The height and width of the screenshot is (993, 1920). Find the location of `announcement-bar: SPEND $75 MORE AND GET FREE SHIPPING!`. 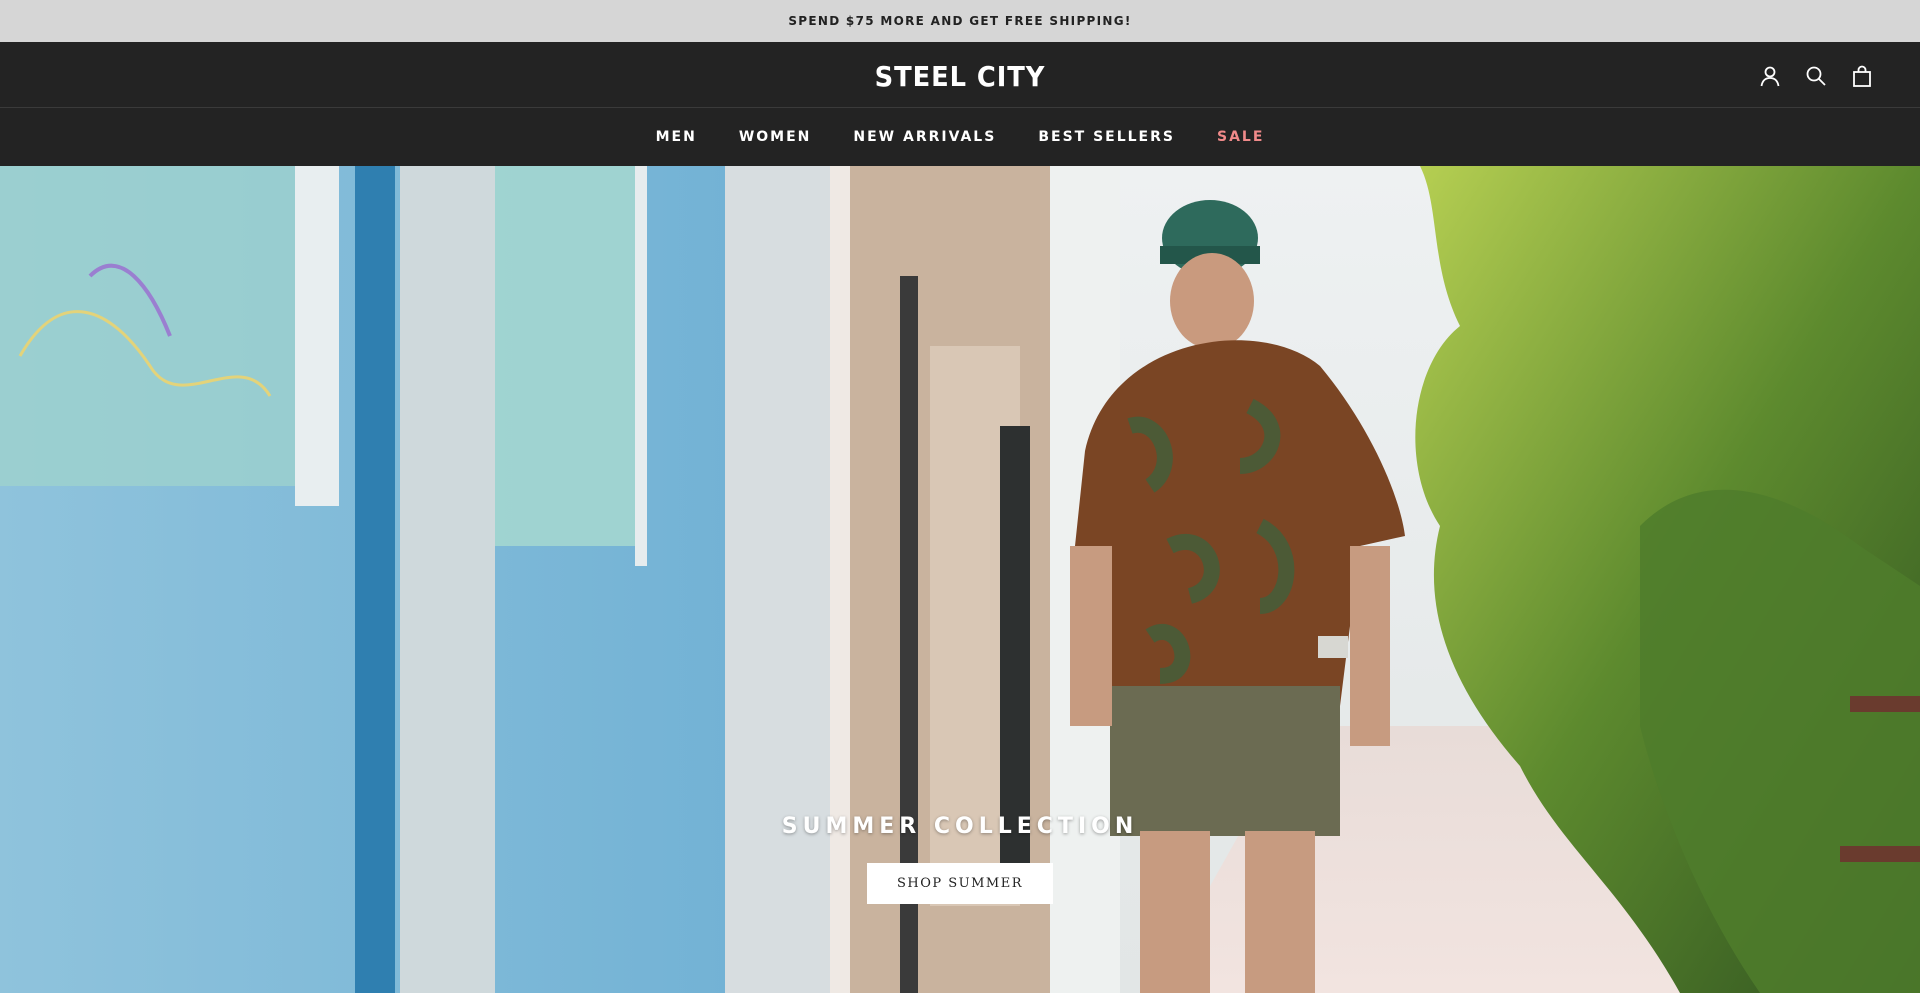

announcement-bar: SPEND $75 MORE AND GET FREE SHIPPING! is located at coordinates (960, 21).